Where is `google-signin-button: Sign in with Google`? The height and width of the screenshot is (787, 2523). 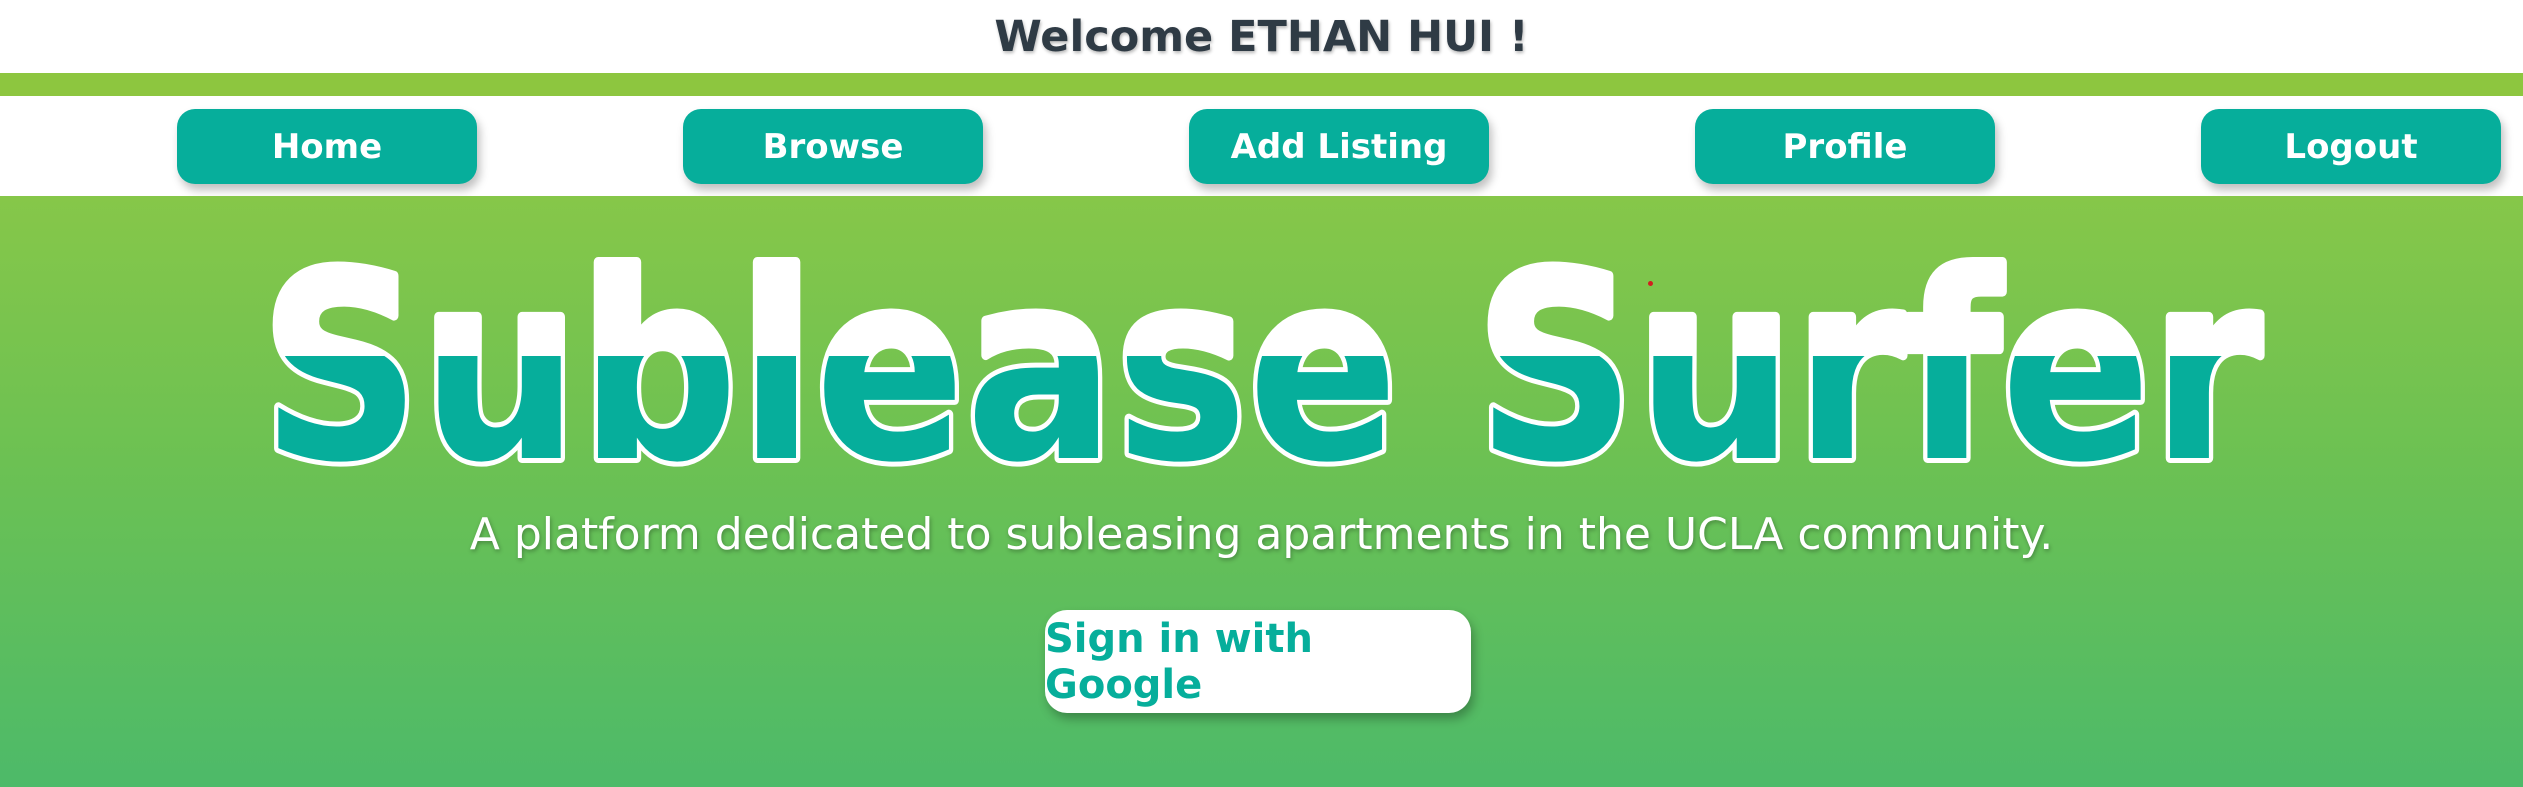
google-signin-button: Sign in with Google is located at coordinates (1258, 661).